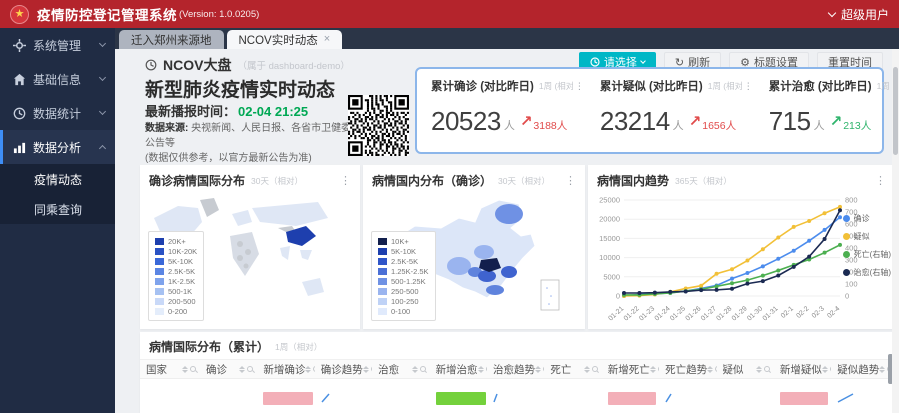 This screenshot has height=413, width=899. I want to click on clock-icon, so click(151, 65).